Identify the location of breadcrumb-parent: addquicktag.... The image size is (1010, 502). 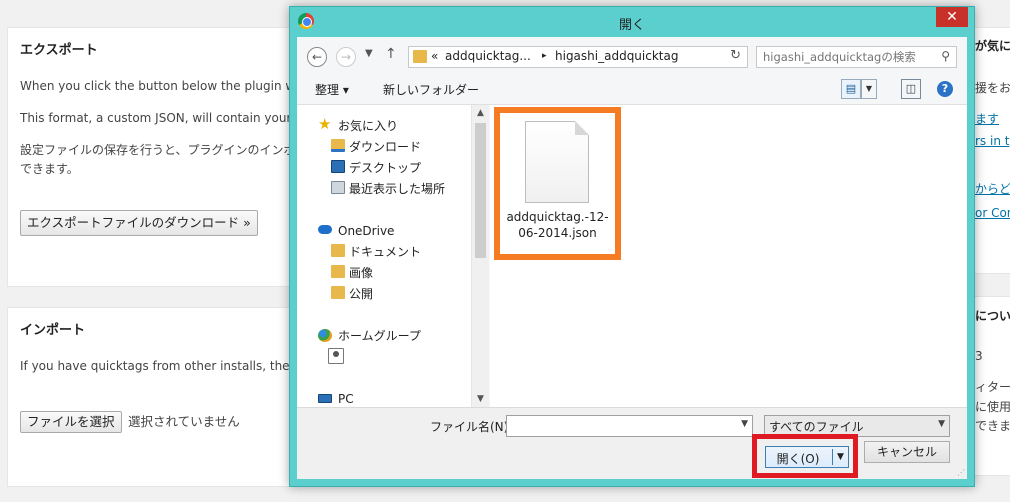
(488, 56).